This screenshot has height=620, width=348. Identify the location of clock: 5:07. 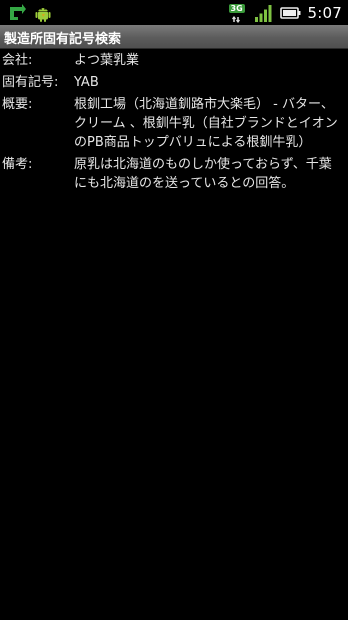
(324, 12).